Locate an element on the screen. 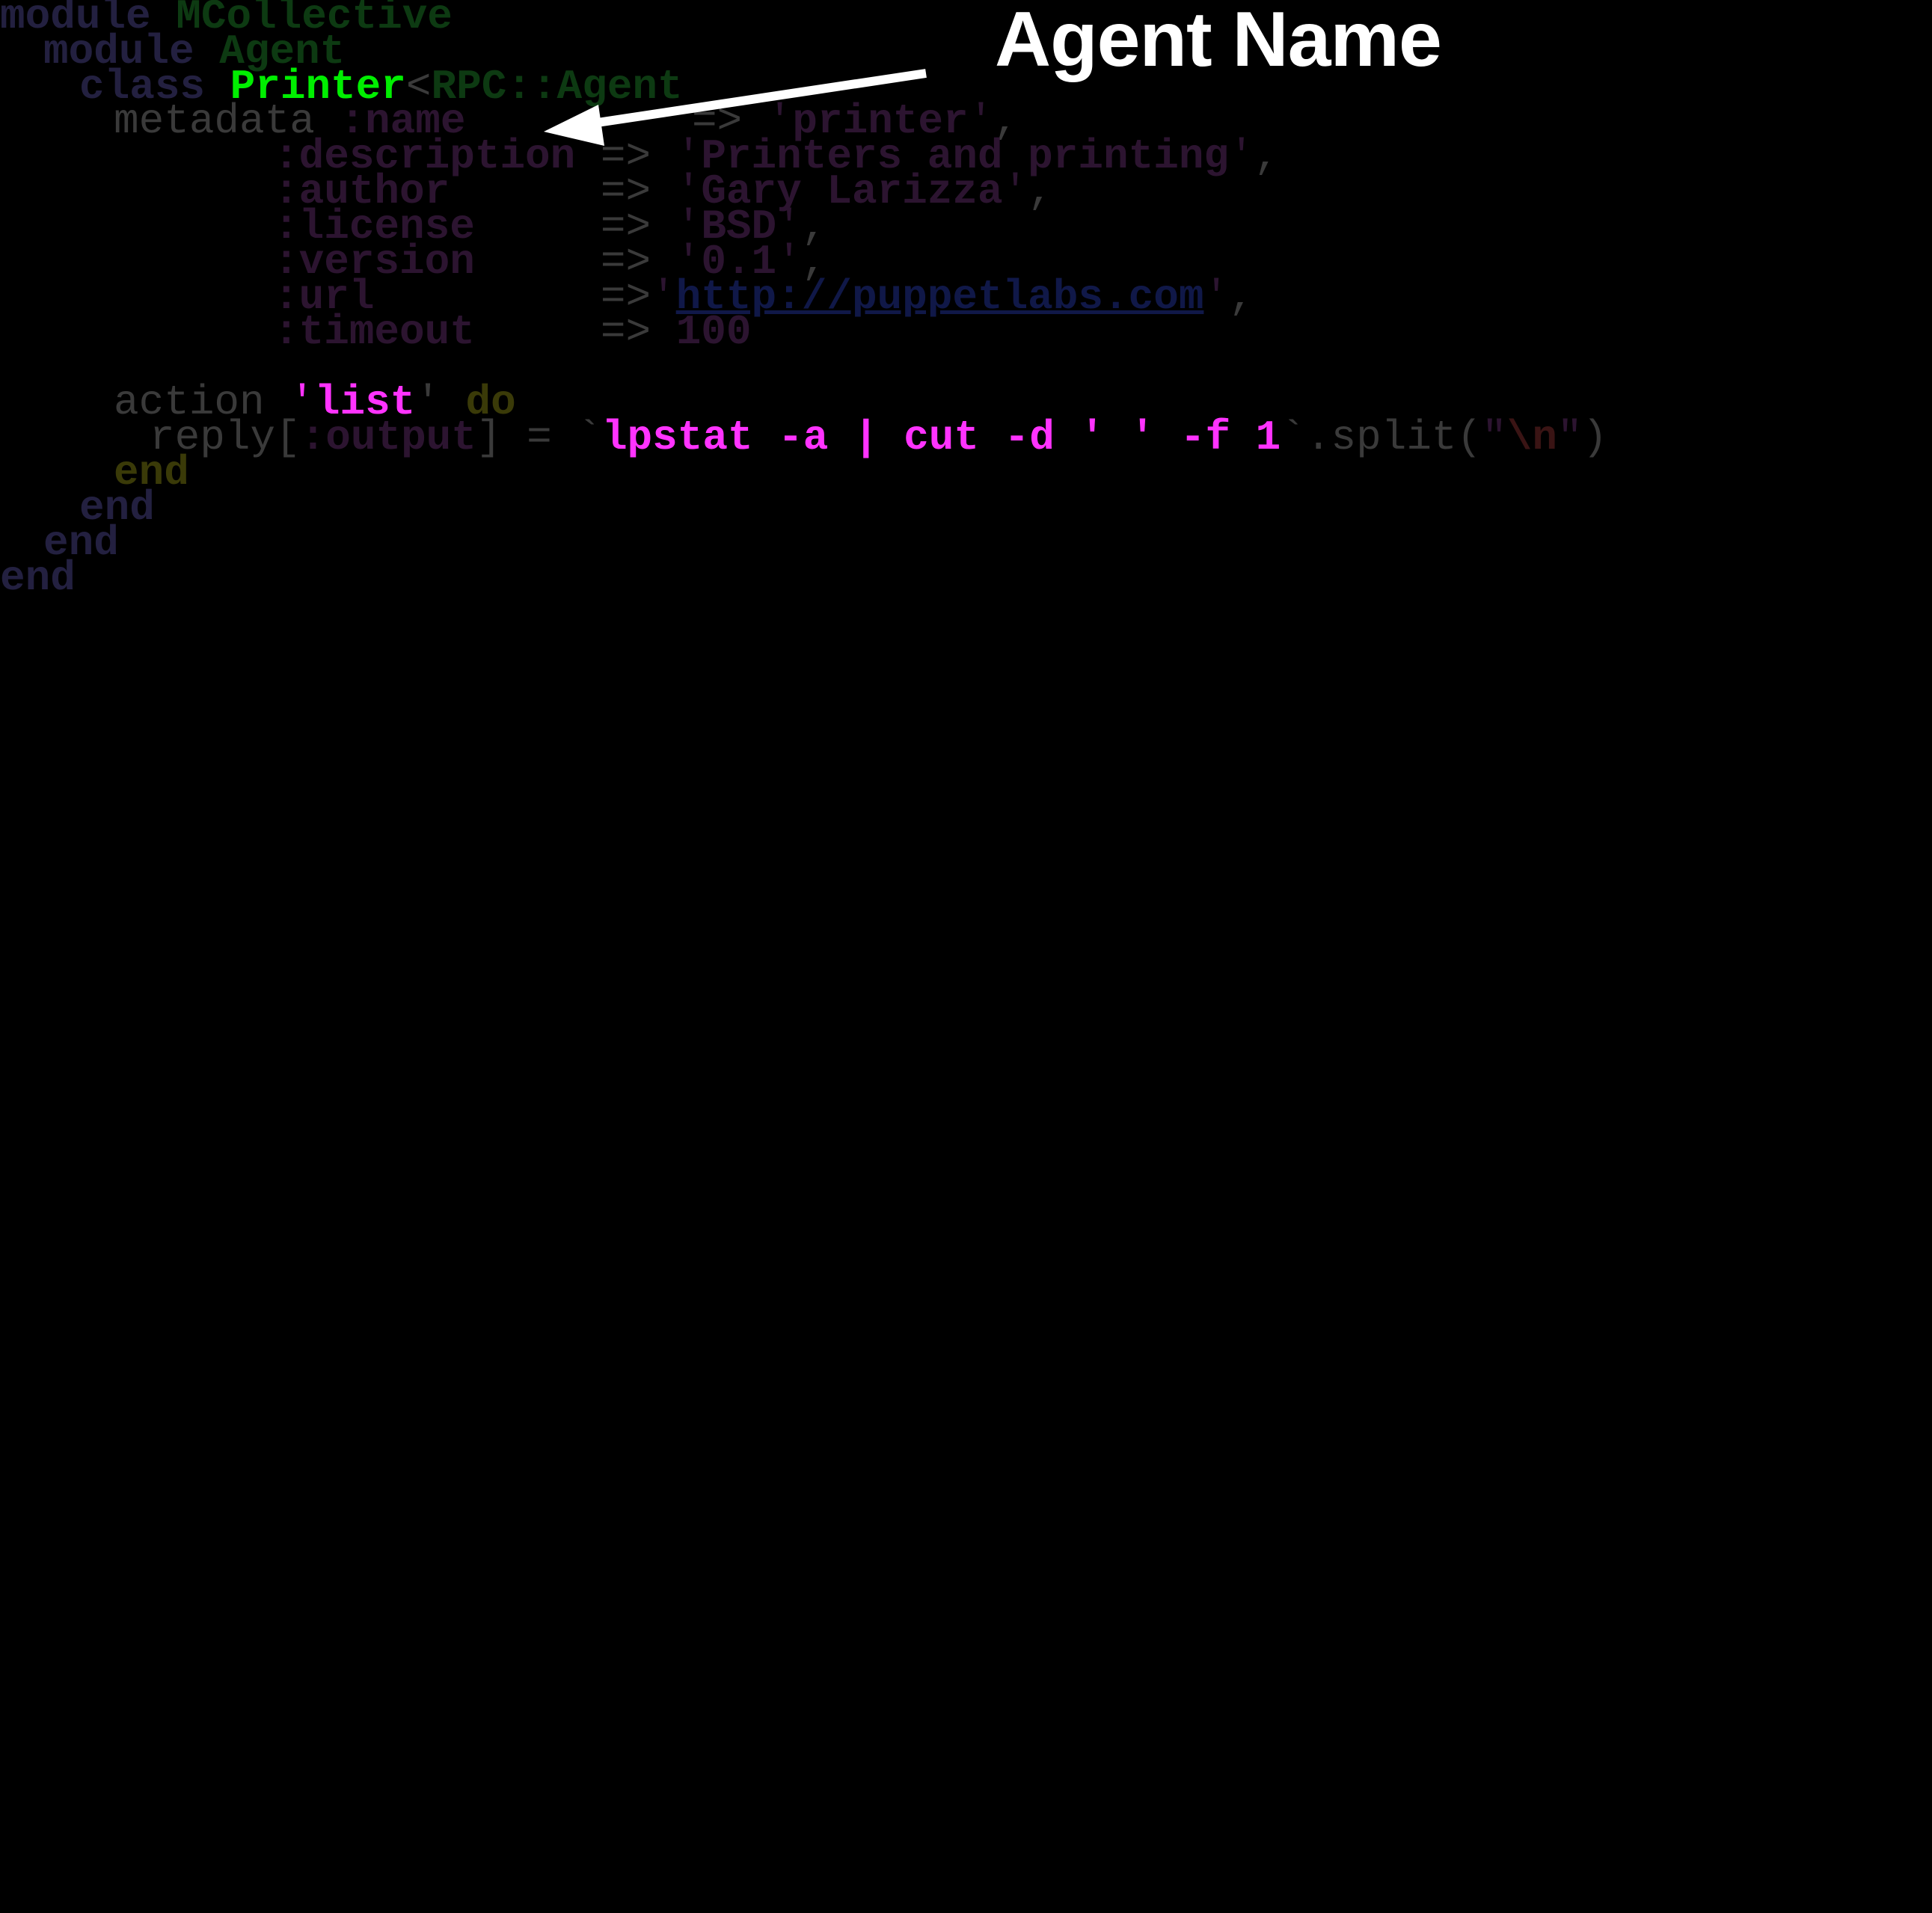 The height and width of the screenshot is (1913, 1932). arrow-head is located at coordinates (574, 125).